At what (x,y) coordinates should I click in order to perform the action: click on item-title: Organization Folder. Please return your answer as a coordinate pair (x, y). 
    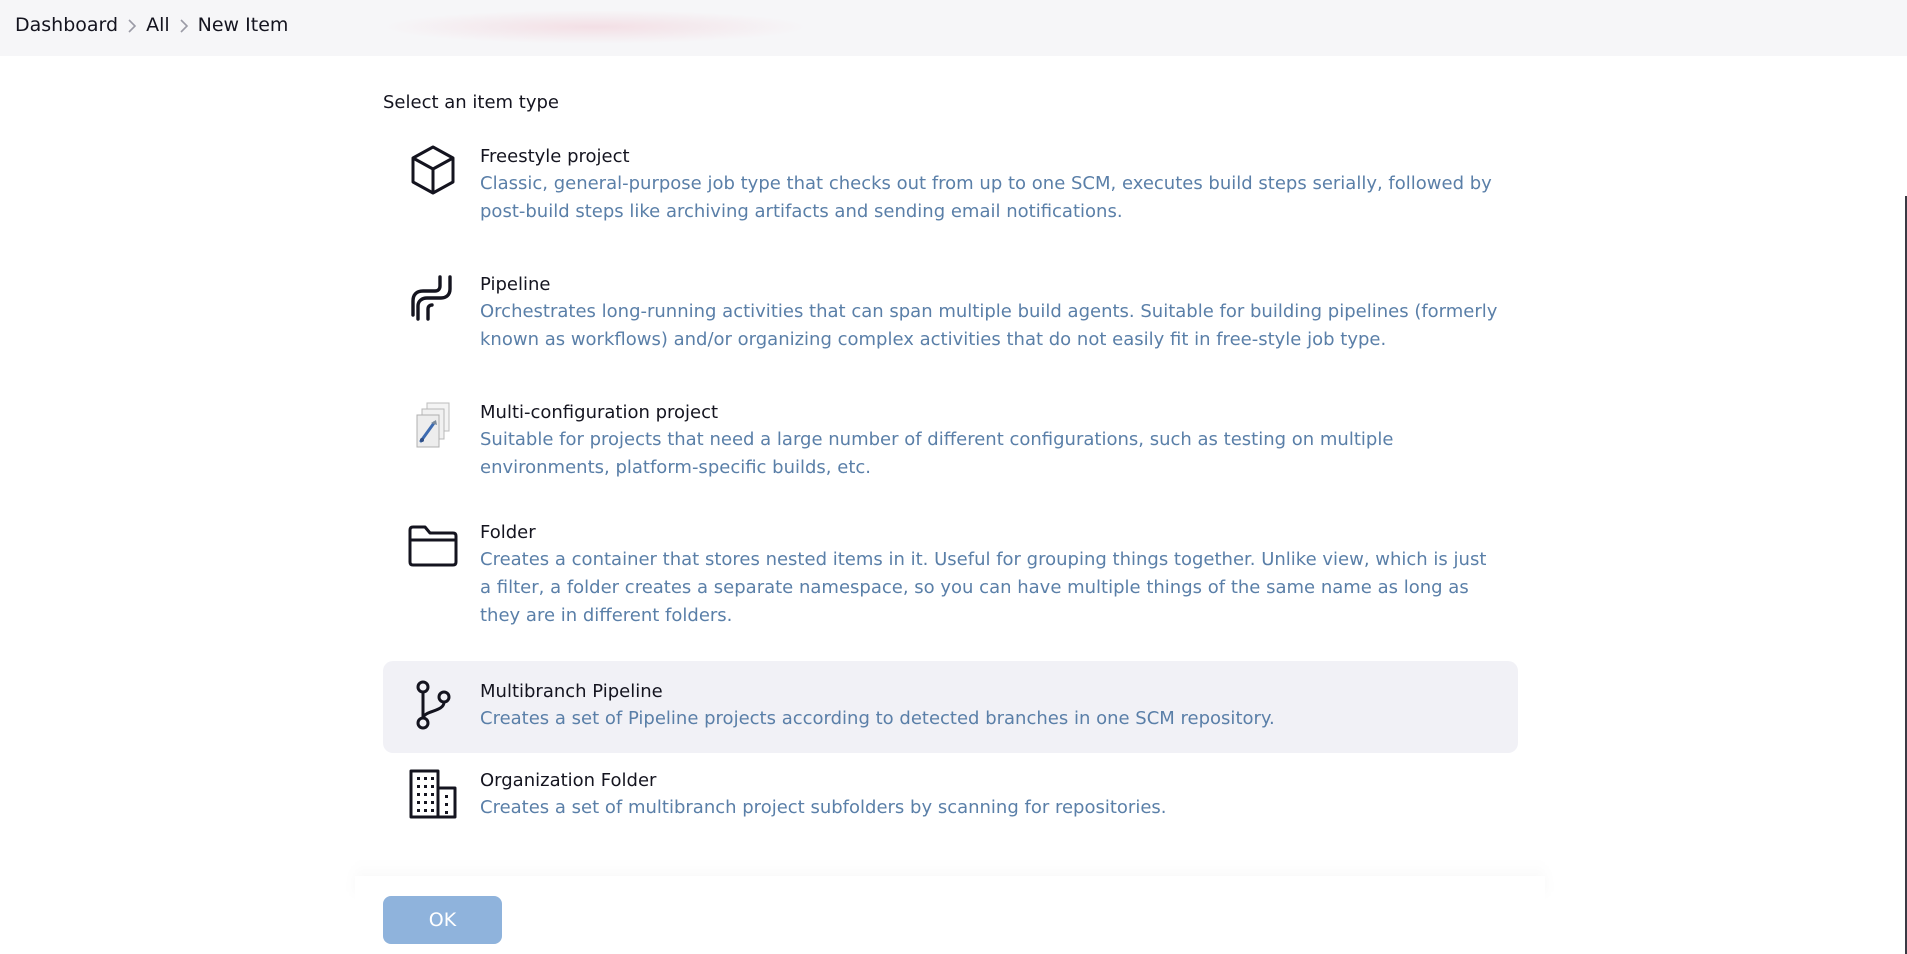
    Looking at the image, I should click on (568, 780).